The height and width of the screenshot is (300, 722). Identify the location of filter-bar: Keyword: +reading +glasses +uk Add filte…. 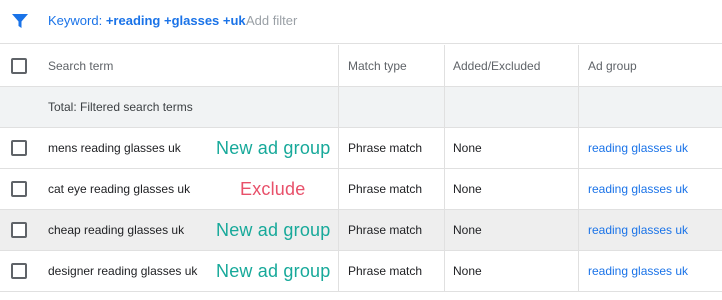
(361, 22).